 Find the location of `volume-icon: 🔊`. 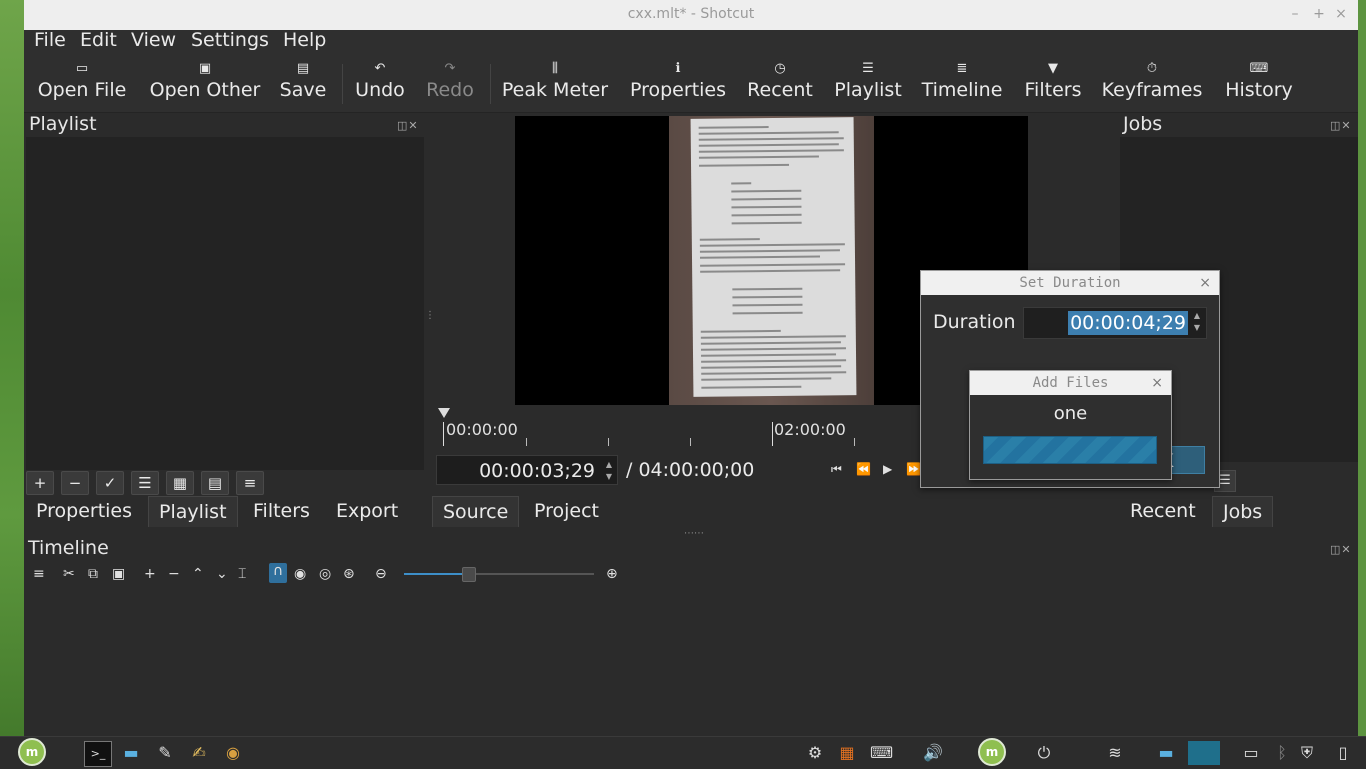

volume-icon: 🔊 is located at coordinates (933, 753).